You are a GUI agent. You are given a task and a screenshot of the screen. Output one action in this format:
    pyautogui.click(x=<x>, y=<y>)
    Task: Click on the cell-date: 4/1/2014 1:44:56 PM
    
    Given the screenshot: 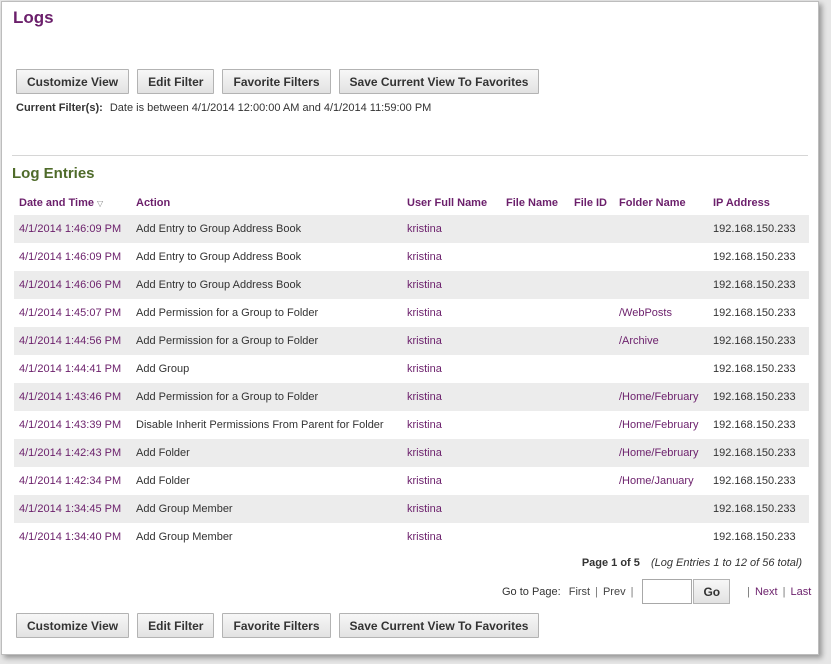 What is the action you would take?
    pyautogui.click(x=72, y=341)
    